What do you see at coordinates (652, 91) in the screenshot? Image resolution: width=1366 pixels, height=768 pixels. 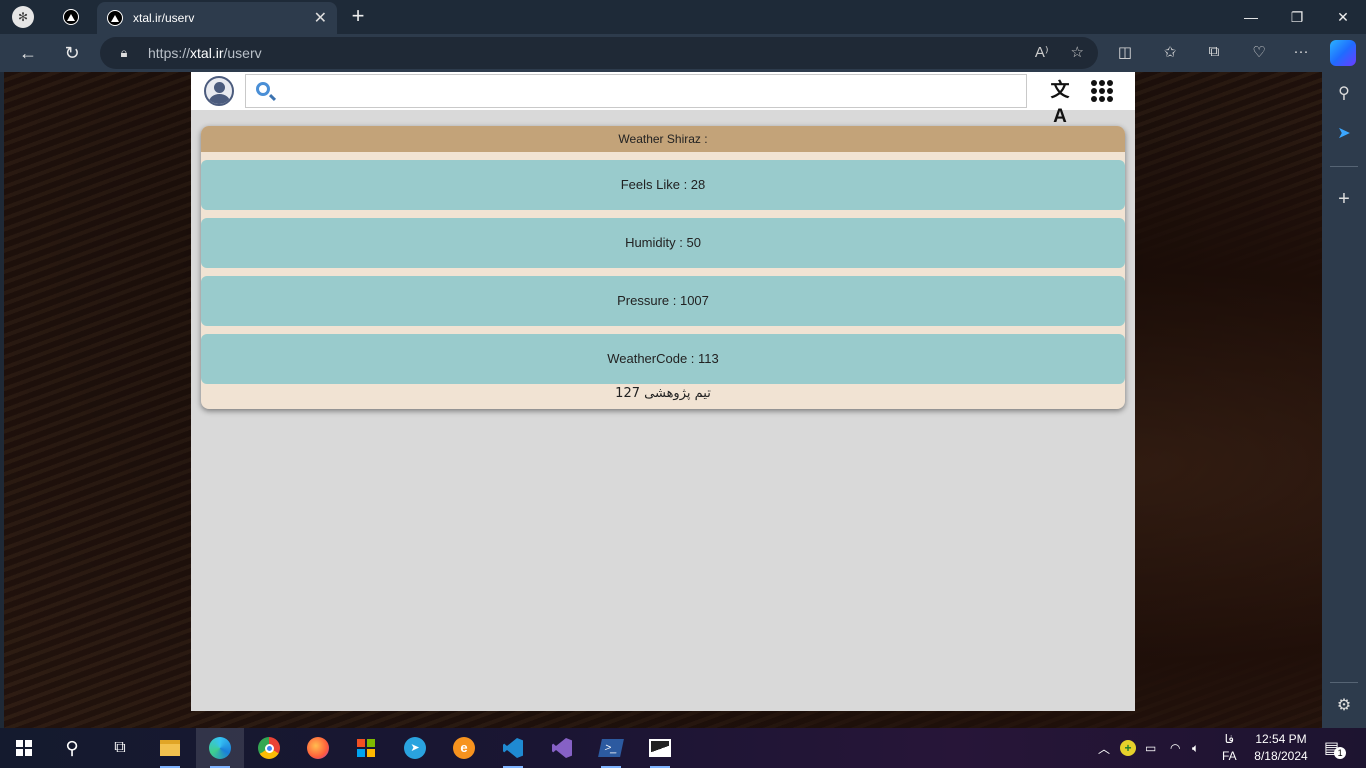 I see `search-input` at bounding box center [652, 91].